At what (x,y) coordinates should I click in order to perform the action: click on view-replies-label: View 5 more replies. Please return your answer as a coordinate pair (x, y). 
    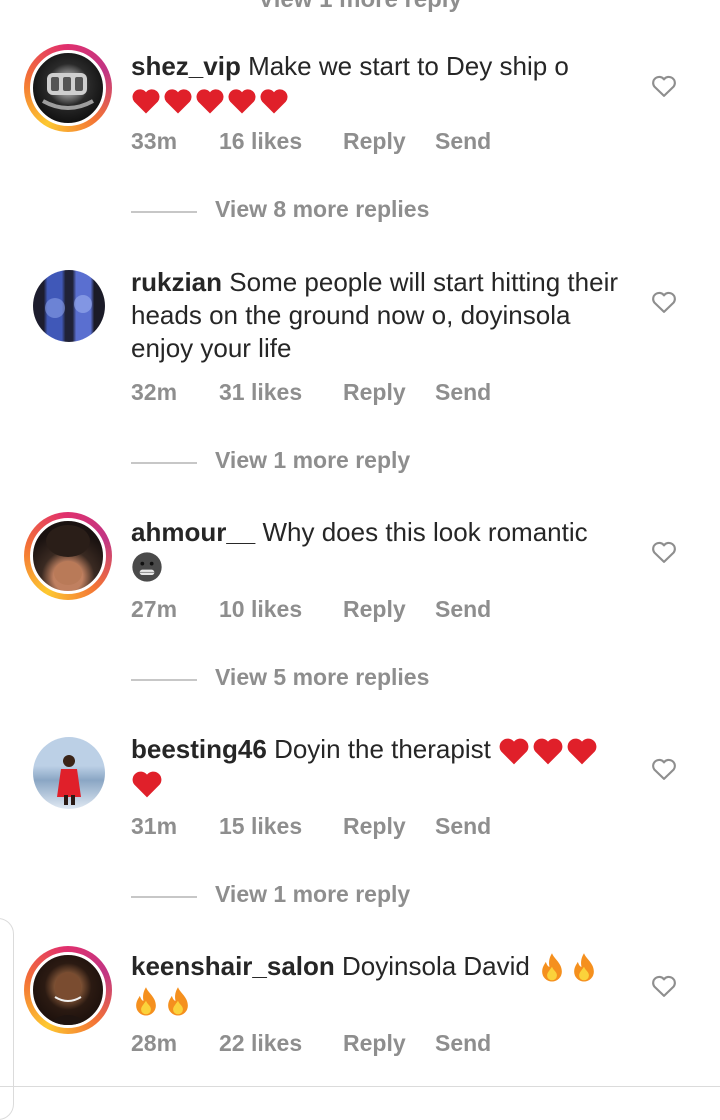
    Looking at the image, I should click on (322, 677).